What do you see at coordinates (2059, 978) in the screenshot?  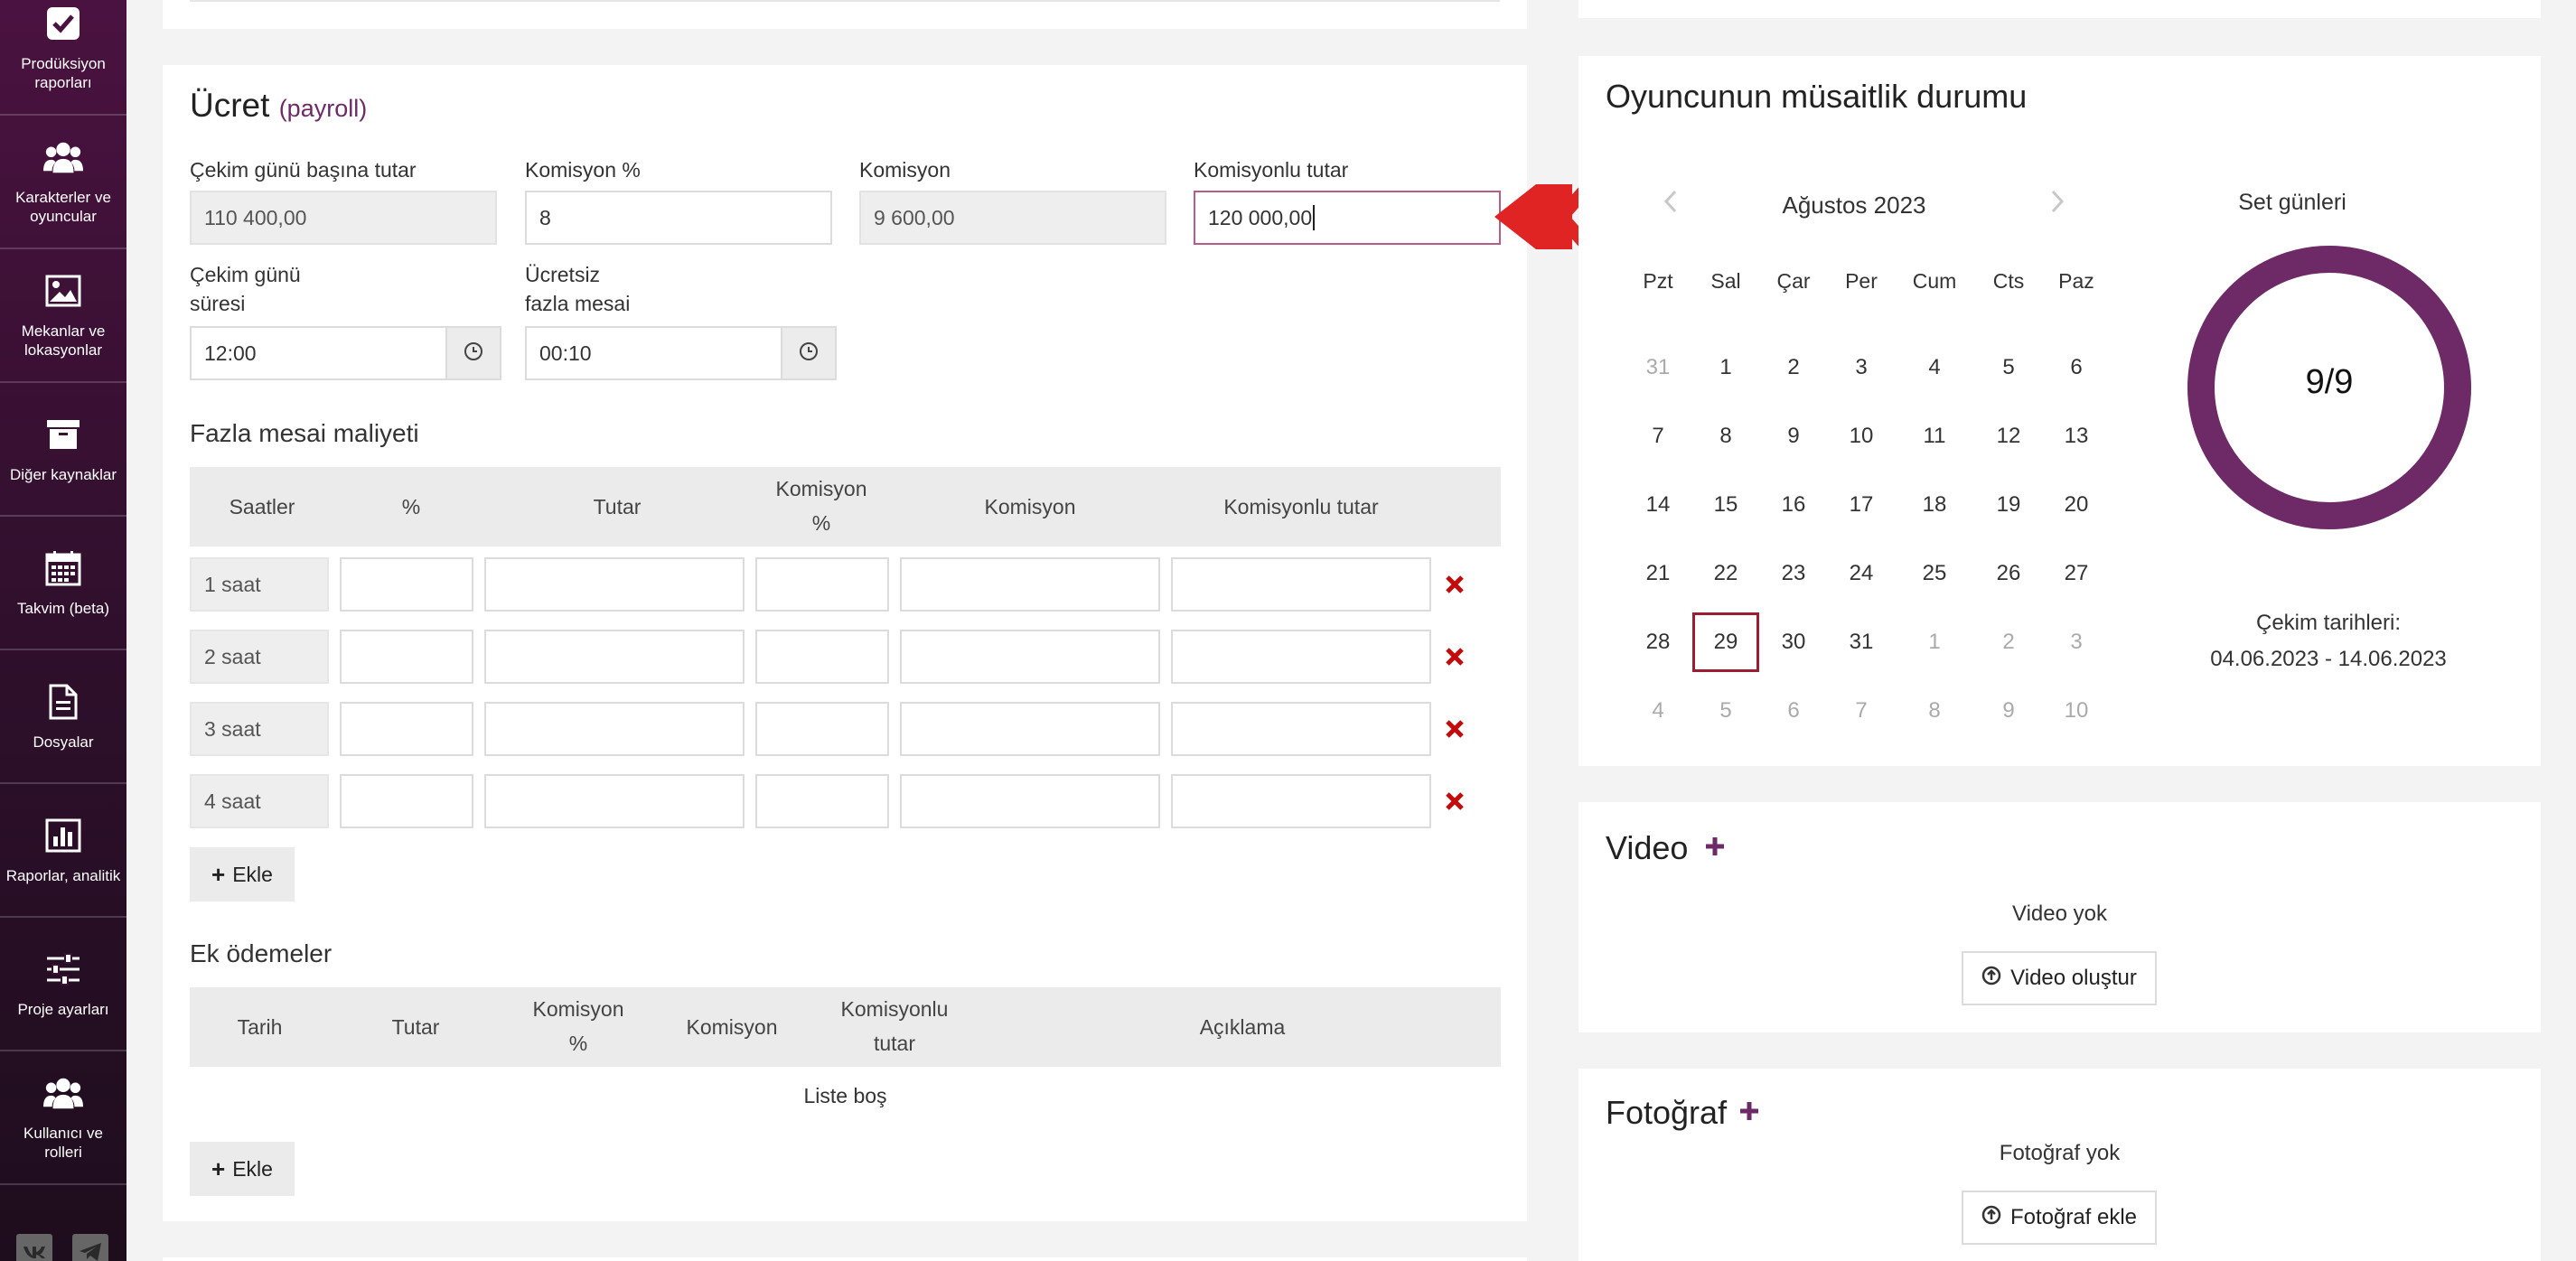 I see `create-video-button: Video oluştur` at bounding box center [2059, 978].